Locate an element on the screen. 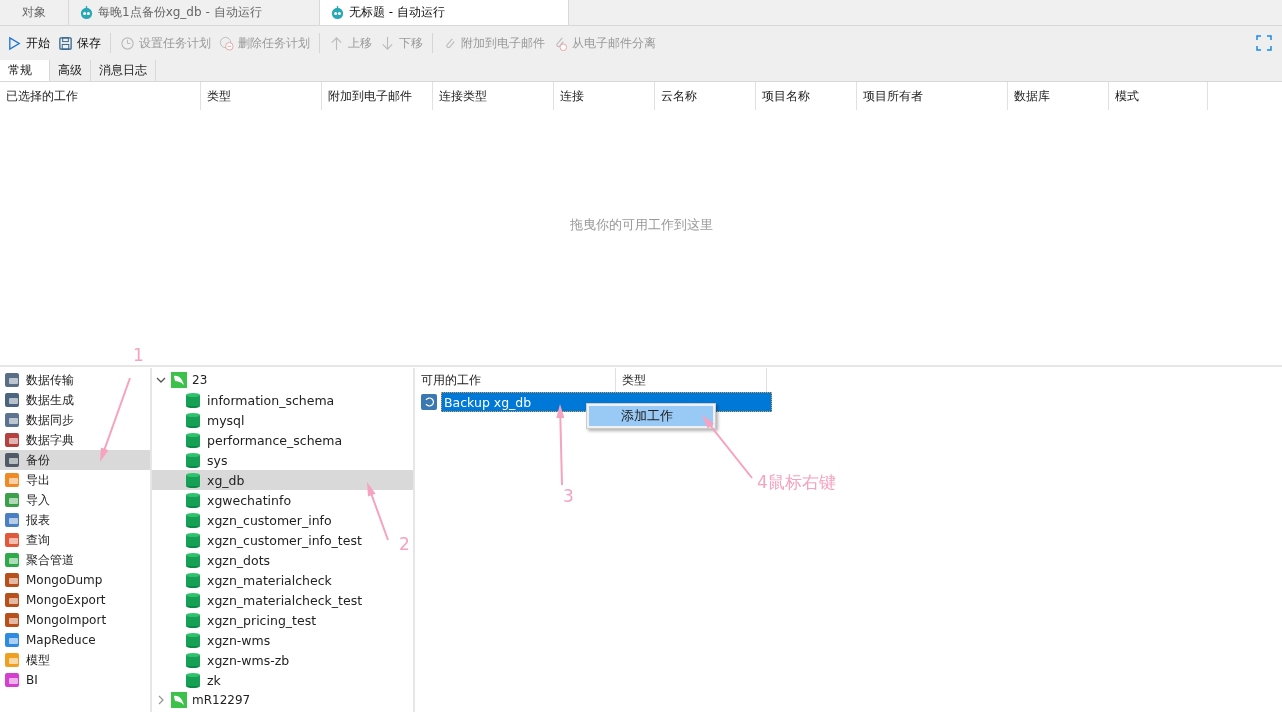  chevron-right-icon is located at coordinates (161, 700).